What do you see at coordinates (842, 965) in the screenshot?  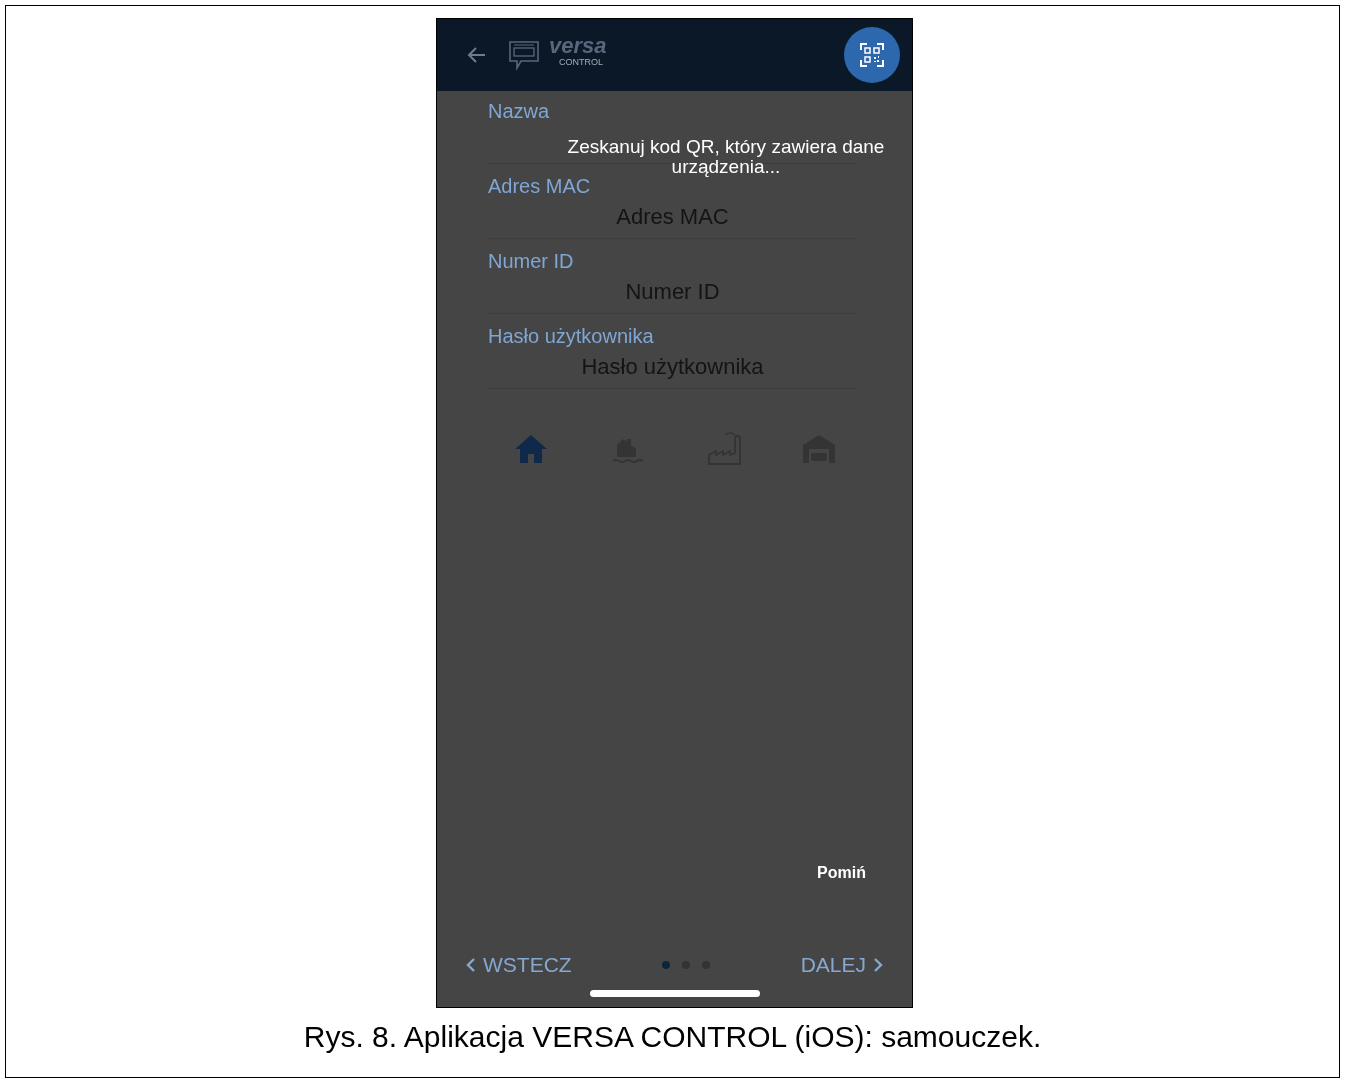 I see `next-button: DALEJ` at bounding box center [842, 965].